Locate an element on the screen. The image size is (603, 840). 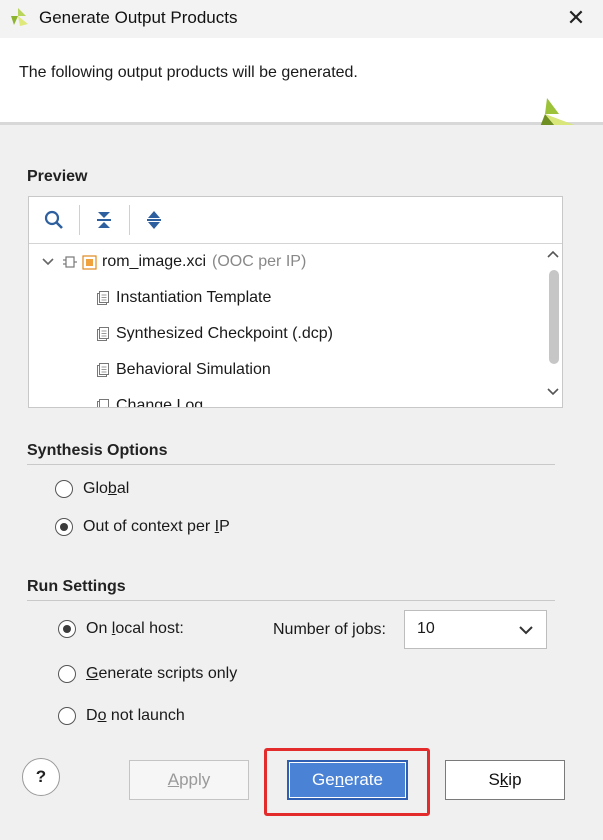
synthesis-options-title: Synthesis Options is located at coordinates (97, 450).